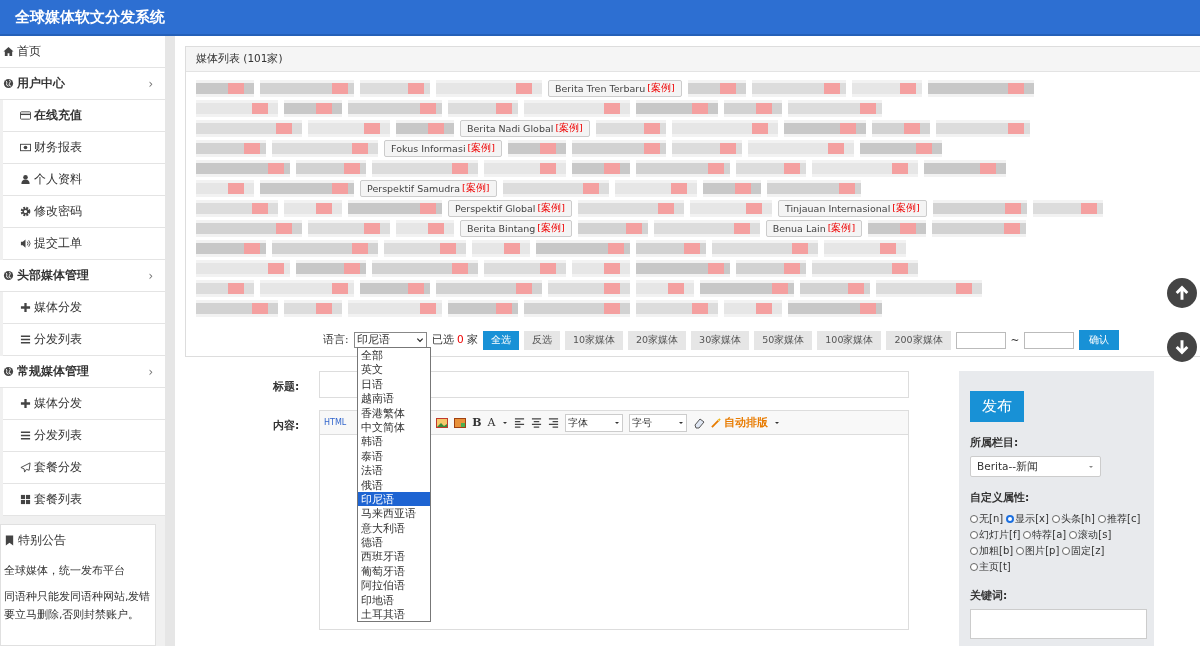 This screenshot has height=646, width=1200. Describe the element at coordinates (657, 422) in the screenshot. I see `font-size-select: 字号` at that location.